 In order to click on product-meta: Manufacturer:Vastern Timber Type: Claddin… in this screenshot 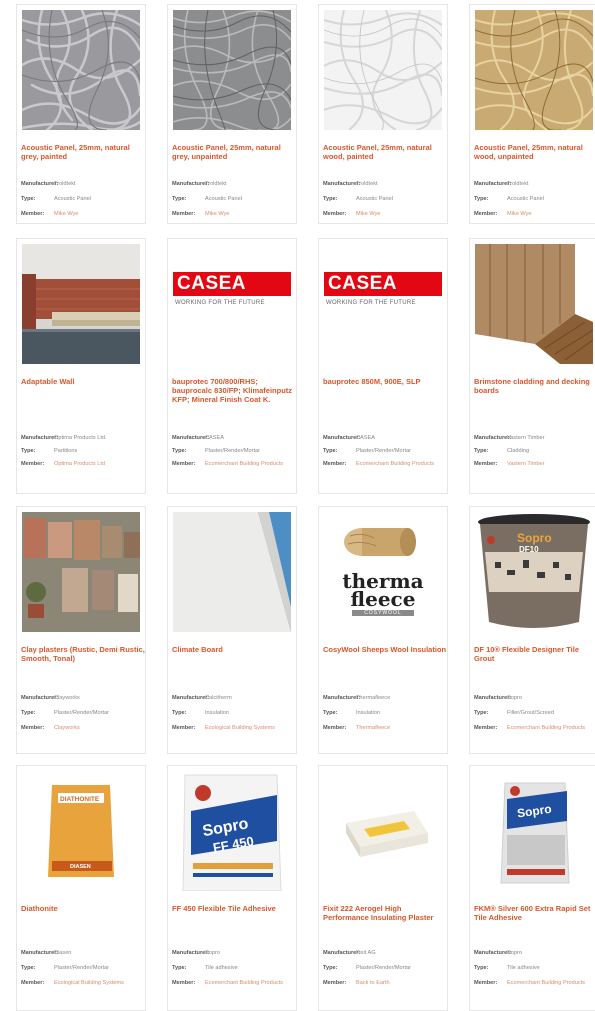, I will do `click(534, 451)`.